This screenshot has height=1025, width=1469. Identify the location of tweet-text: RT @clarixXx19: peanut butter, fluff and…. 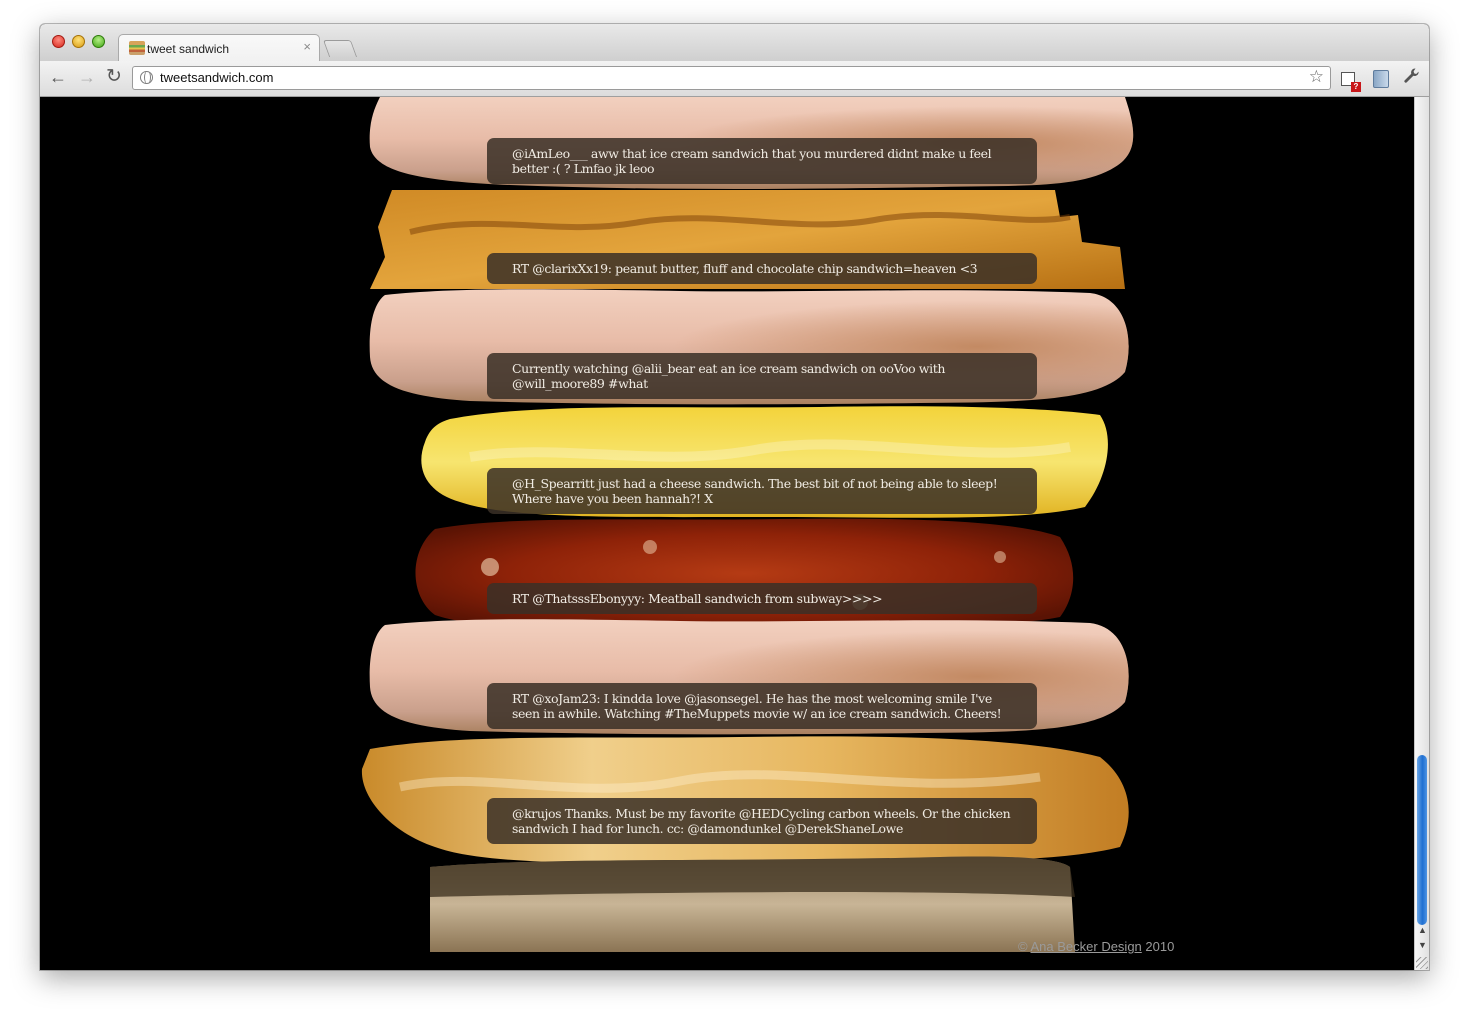
(745, 268).